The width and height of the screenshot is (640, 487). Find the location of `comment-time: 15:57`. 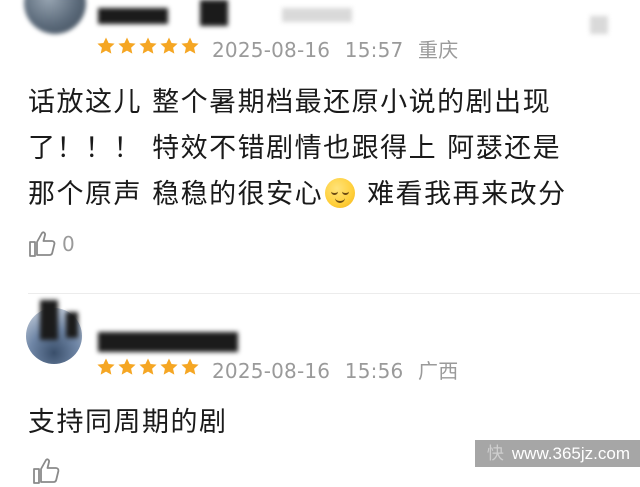

comment-time: 15:57 is located at coordinates (374, 50).